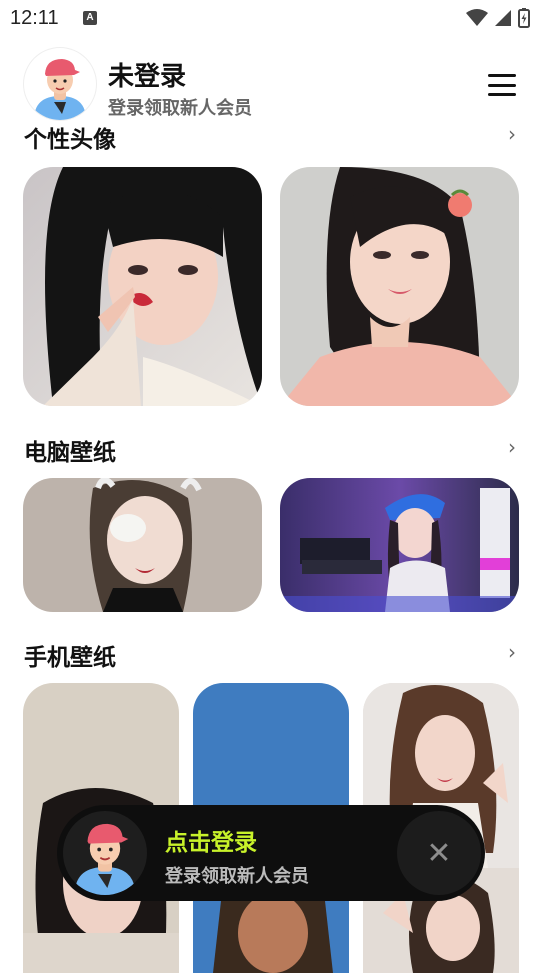 The image size is (540, 973). I want to click on battery-icon, so click(524, 18).